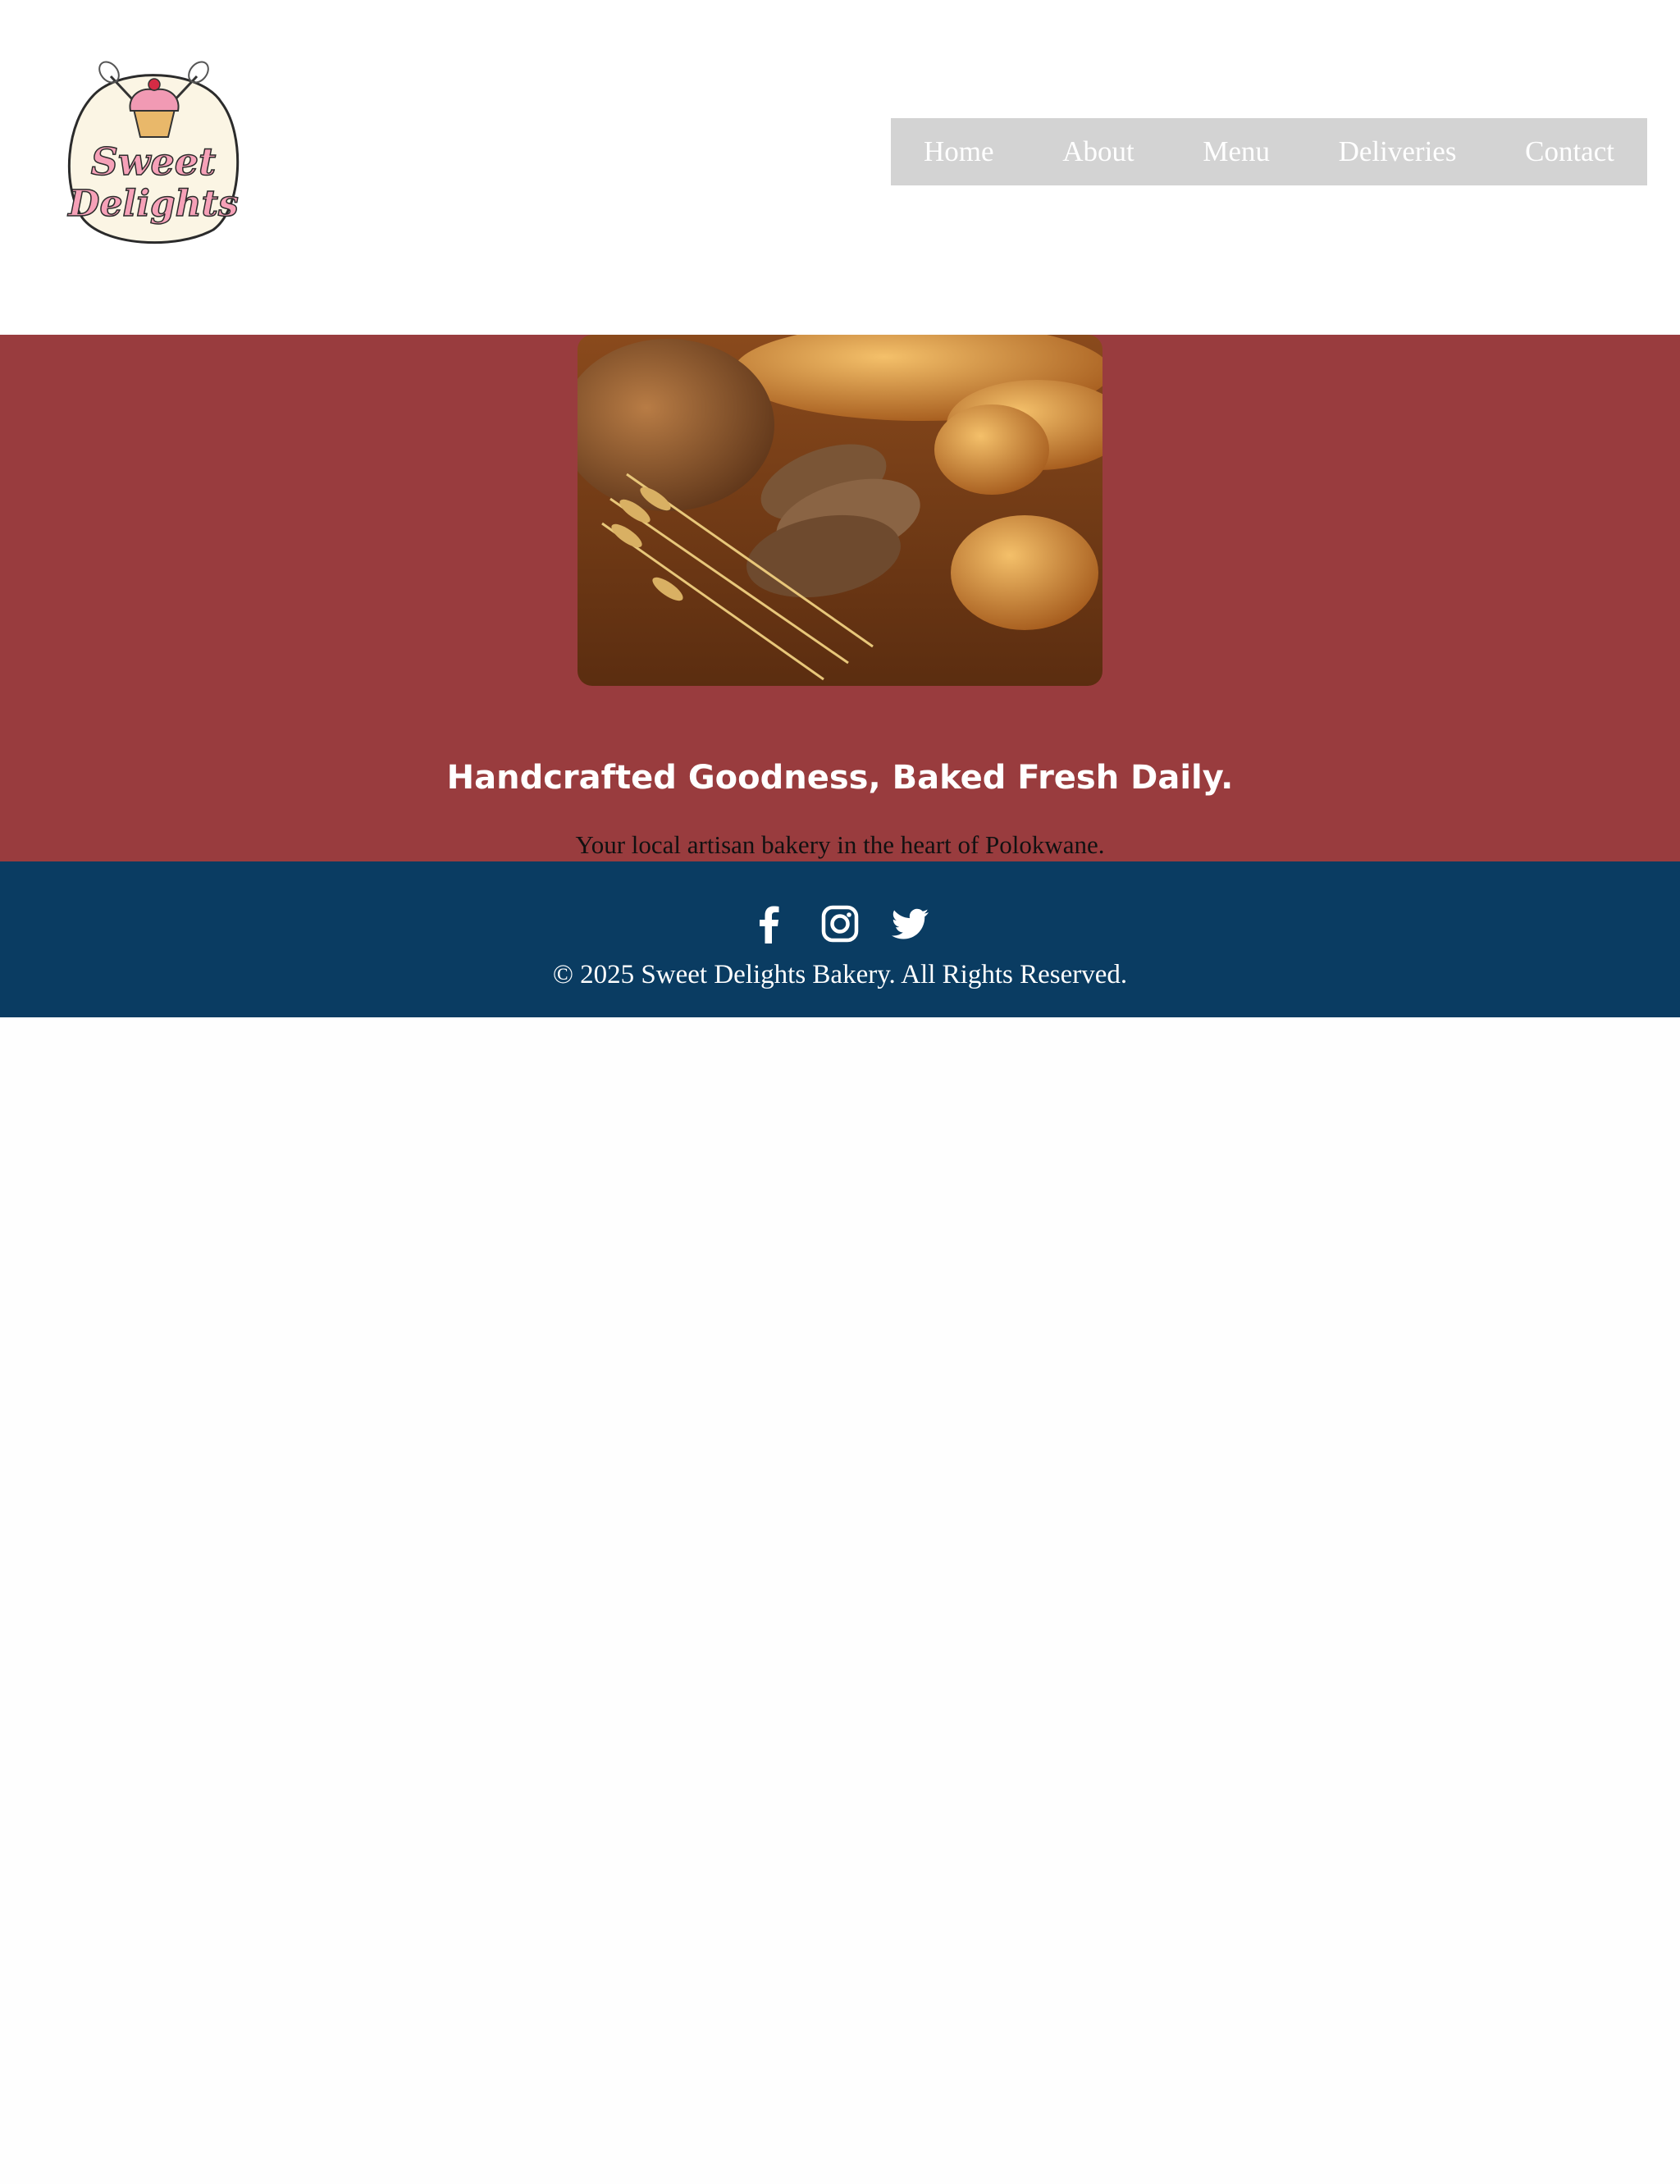  Describe the element at coordinates (1398, 151) in the screenshot. I see `nav-deliveries: Deliveries` at that location.